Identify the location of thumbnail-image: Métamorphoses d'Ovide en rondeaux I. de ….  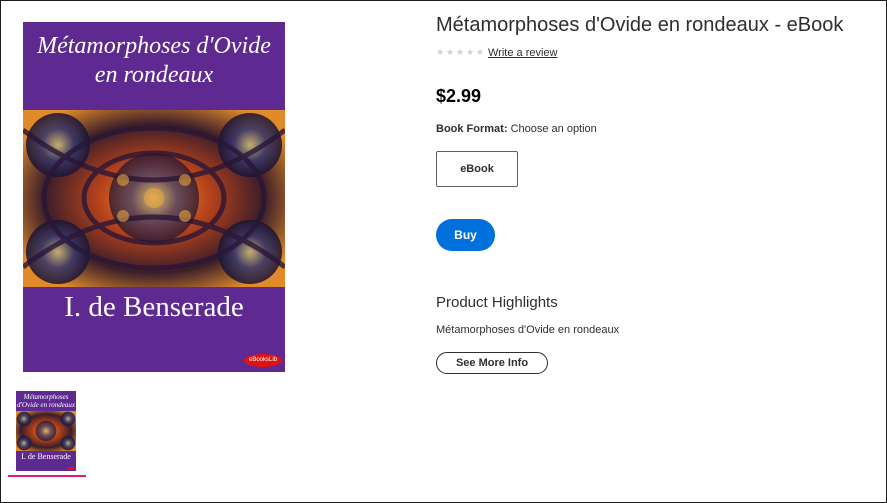
(46, 431).